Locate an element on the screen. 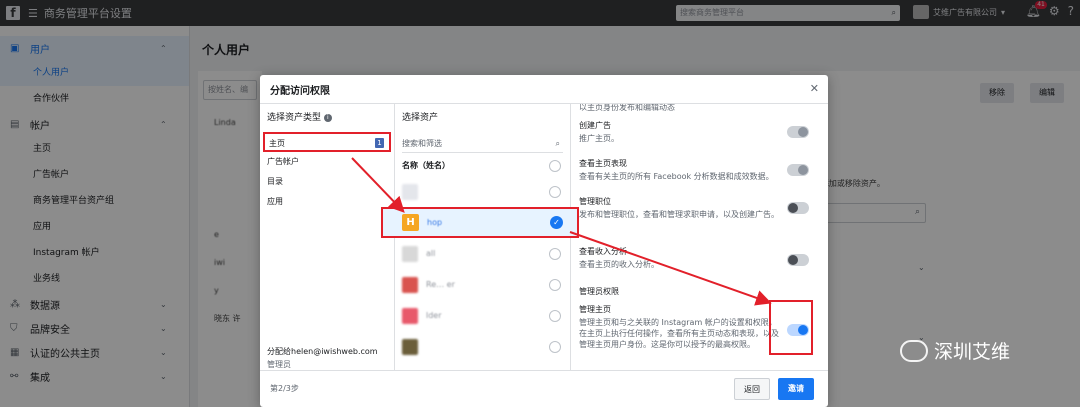 The height and width of the screenshot is (407, 1080). permission-title: 管理职位 is located at coordinates (595, 201).